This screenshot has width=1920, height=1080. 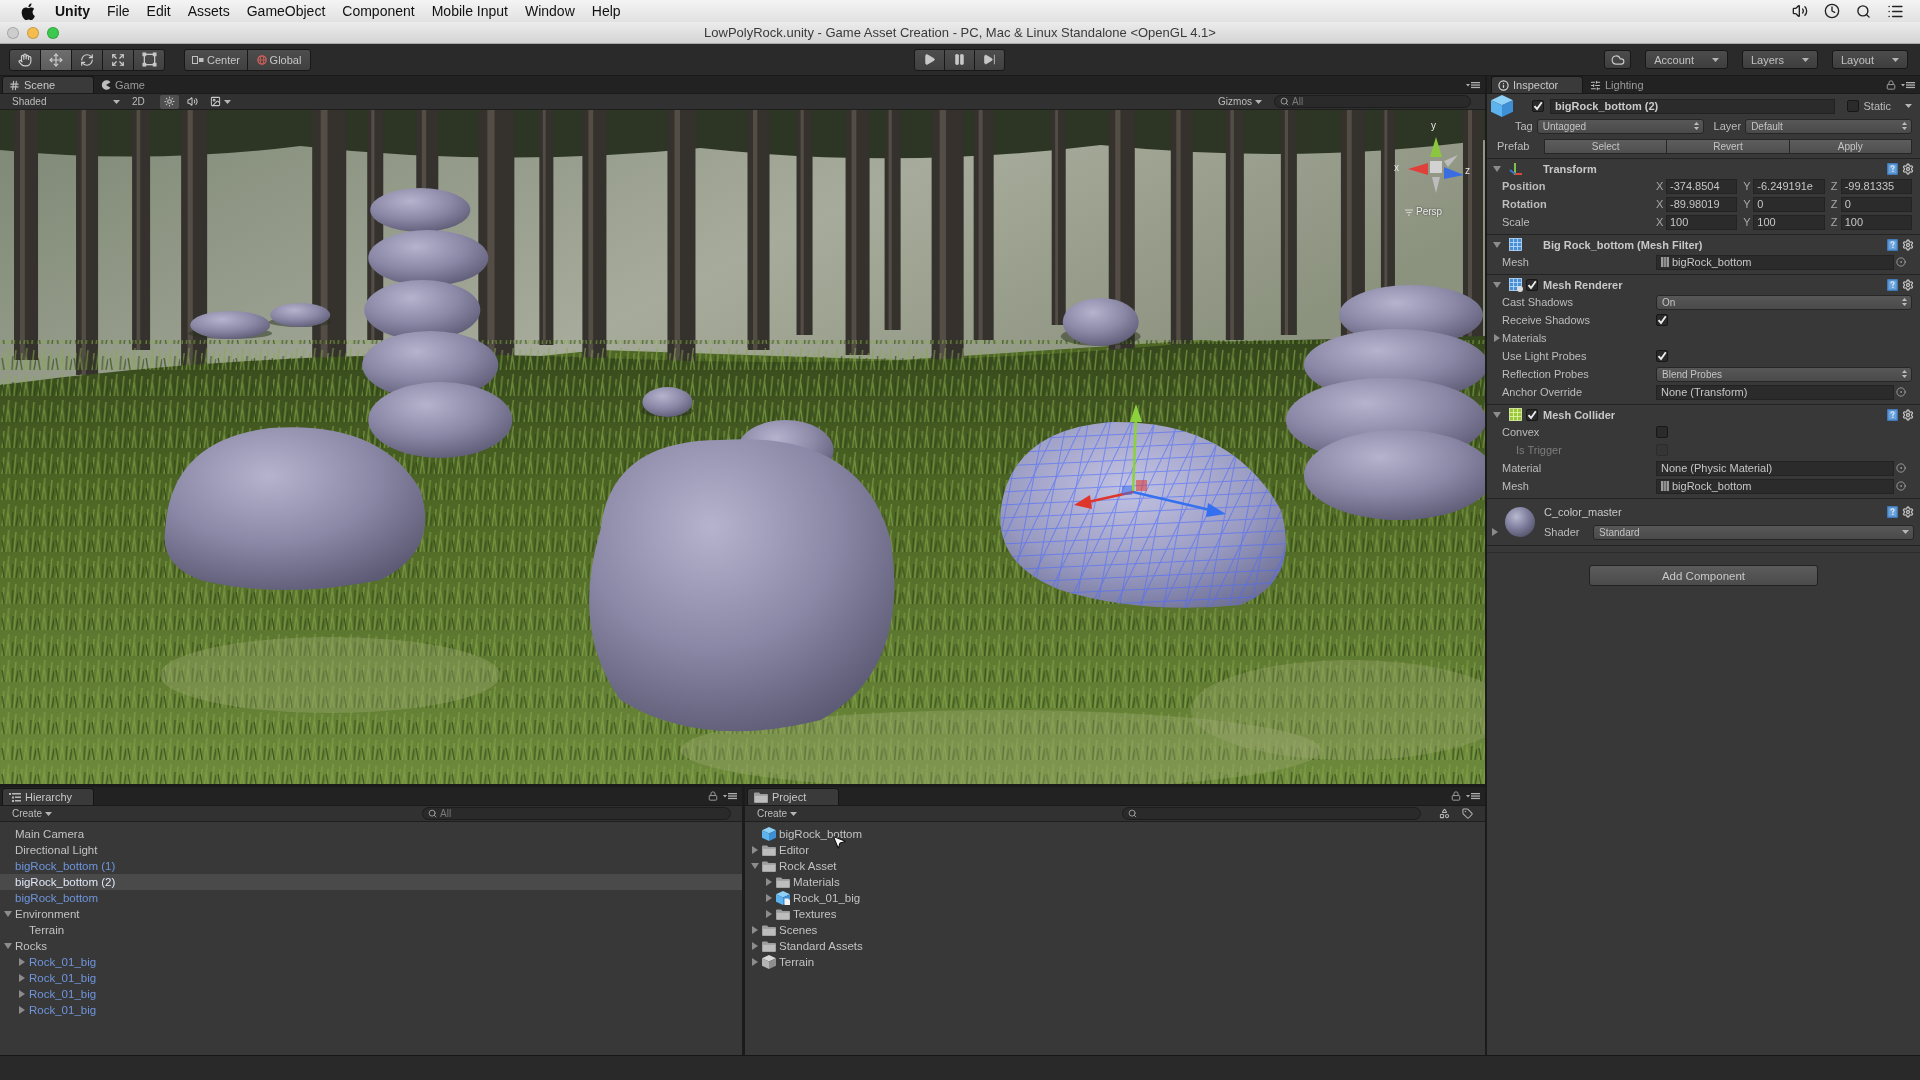 I want to click on prefab-button: Select, so click(x=1606, y=146).